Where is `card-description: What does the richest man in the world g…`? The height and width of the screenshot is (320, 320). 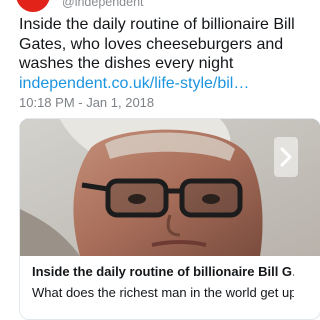
card-description: What does the richest man in the world g… is located at coordinates (163, 292).